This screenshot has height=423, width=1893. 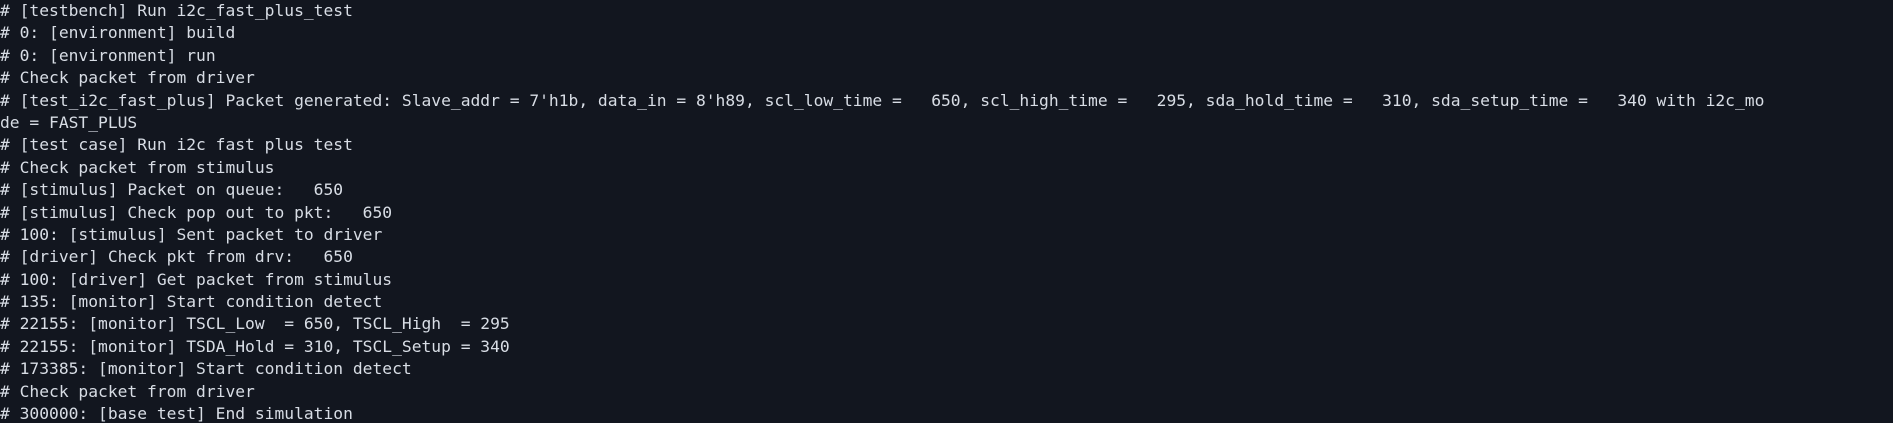 What do you see at coordinates (176, 257) in the screenshot?
I see `console-line: # [driver] Check pkt from drv: 650` at bounding box center [176, 257].